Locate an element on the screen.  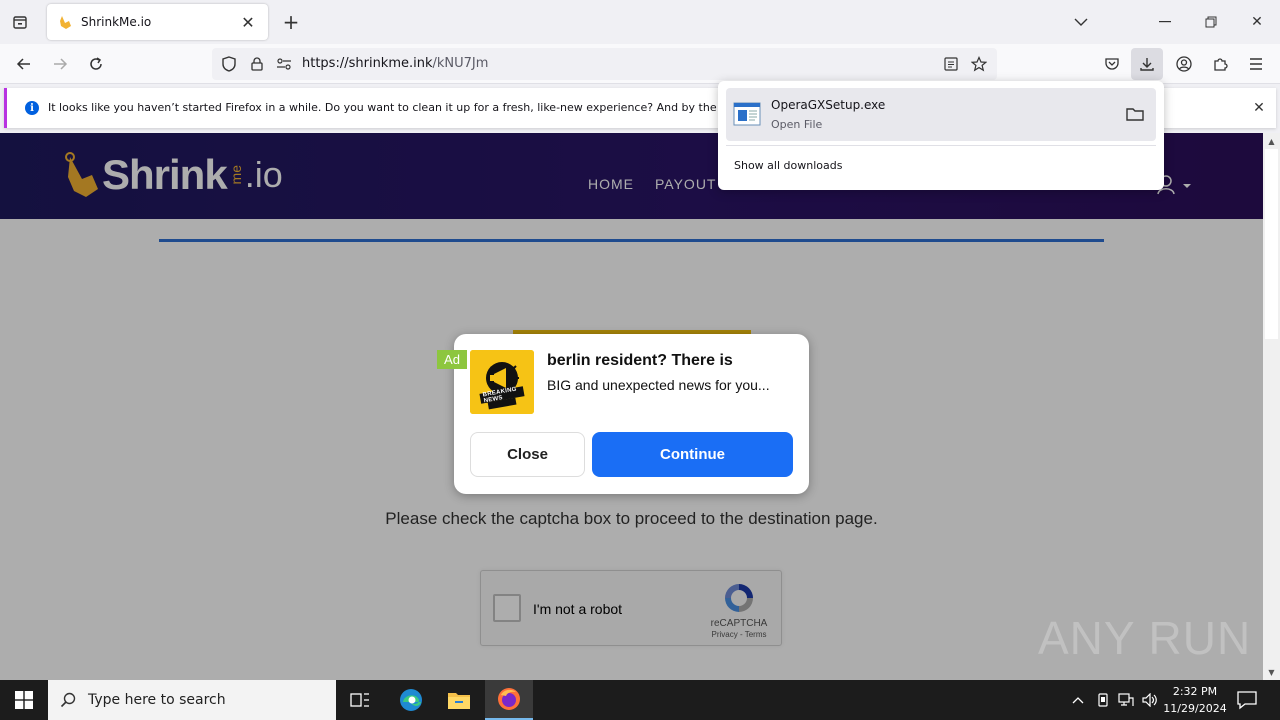
show-in-folder-icon is located at coordinates (1135, 114).